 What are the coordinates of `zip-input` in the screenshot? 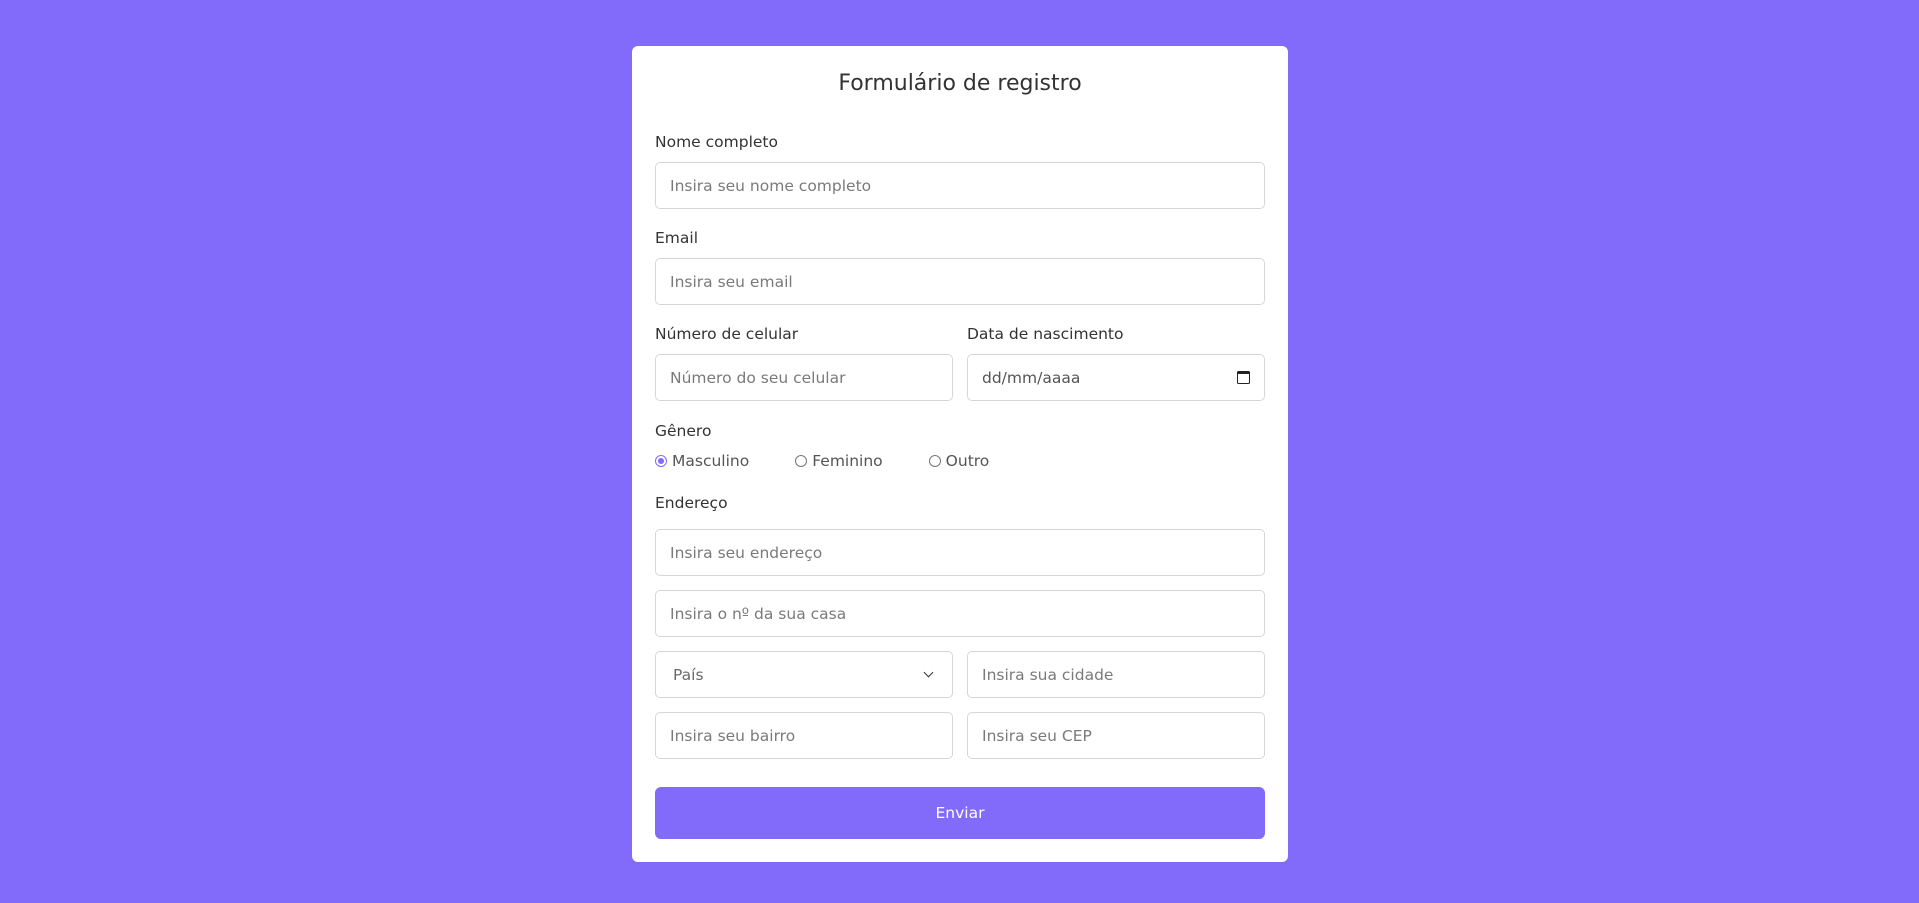 It's located at (1116, 735).